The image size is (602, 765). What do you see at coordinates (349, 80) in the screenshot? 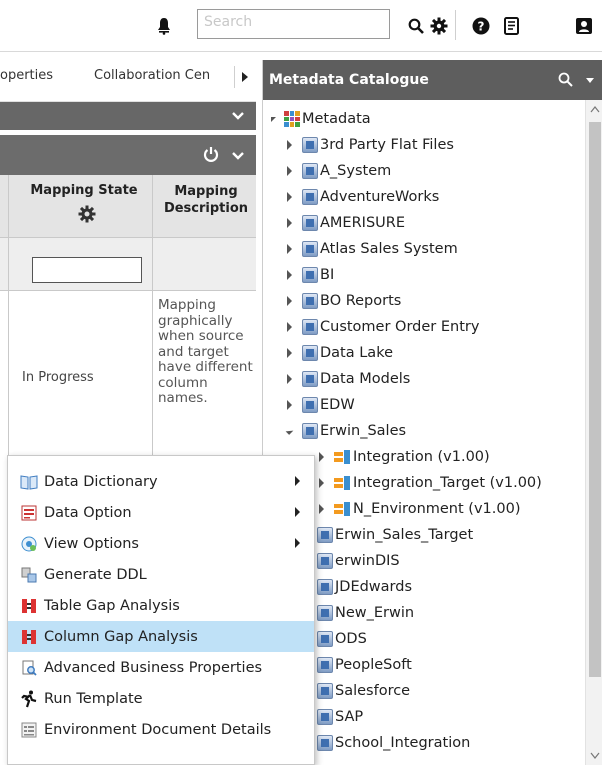
I see `catalogue-title: Metadata Catalogue` at bounding box center [349, 80].